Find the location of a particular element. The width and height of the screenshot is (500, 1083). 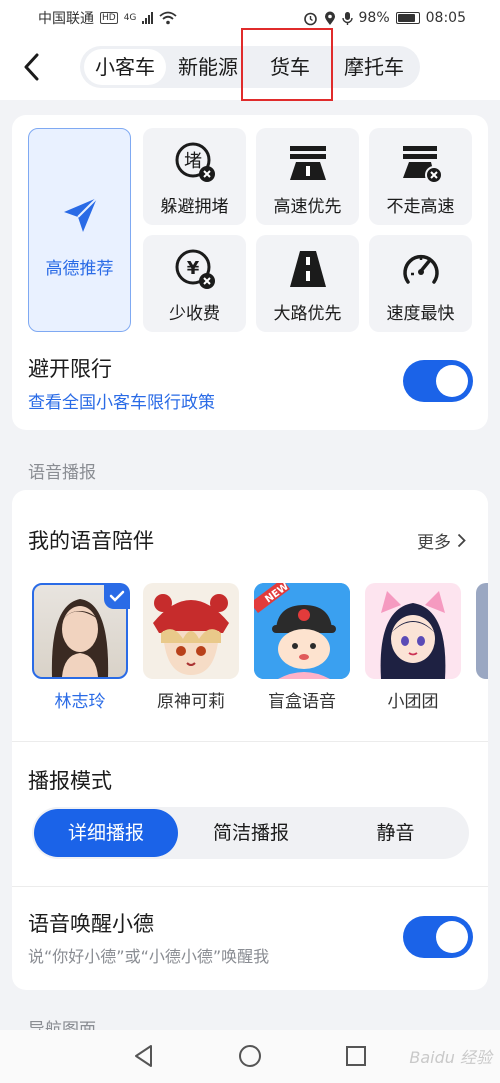

voice-avatar-item: 林志玲 is located at coordinates (81, 648).